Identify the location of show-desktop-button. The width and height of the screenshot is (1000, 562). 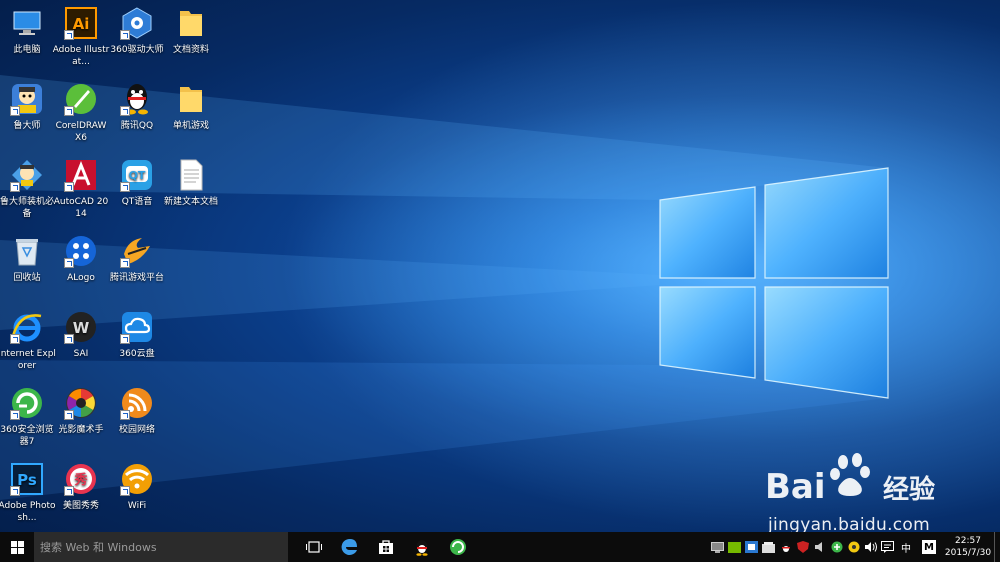
(997, 547).